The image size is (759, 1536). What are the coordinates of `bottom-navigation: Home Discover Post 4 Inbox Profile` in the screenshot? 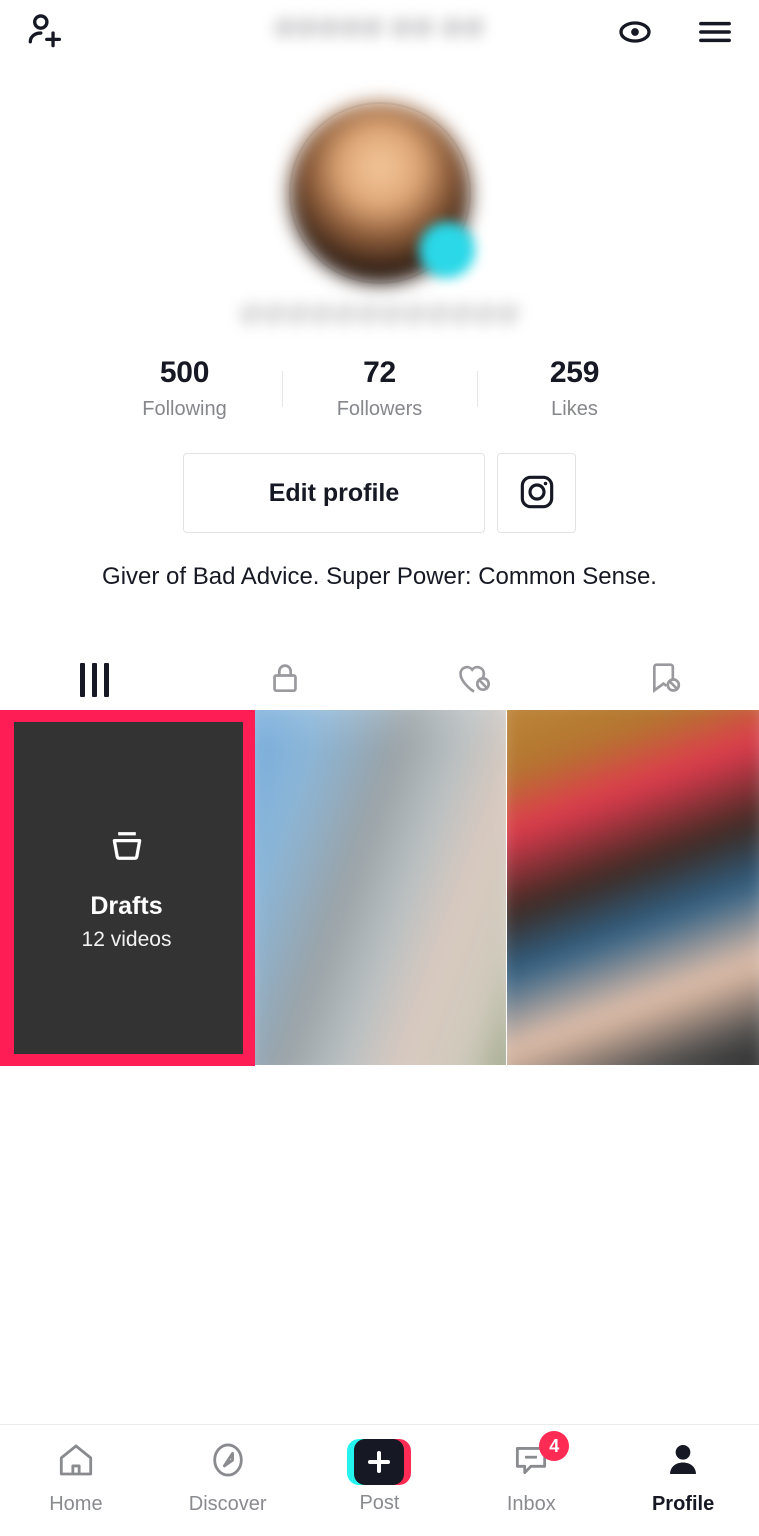 It's located at (379, 1480).